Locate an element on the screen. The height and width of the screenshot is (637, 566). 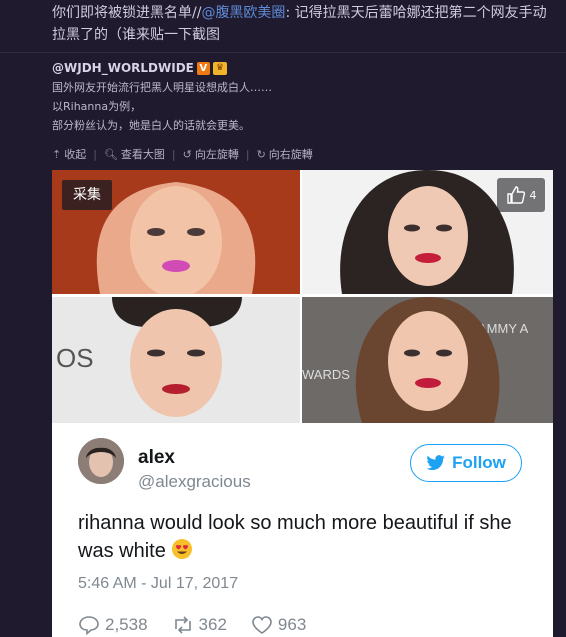
repost-line: 部分粉丝认为，她是白人的话就会更美。 is located at coordinates (151, 125).